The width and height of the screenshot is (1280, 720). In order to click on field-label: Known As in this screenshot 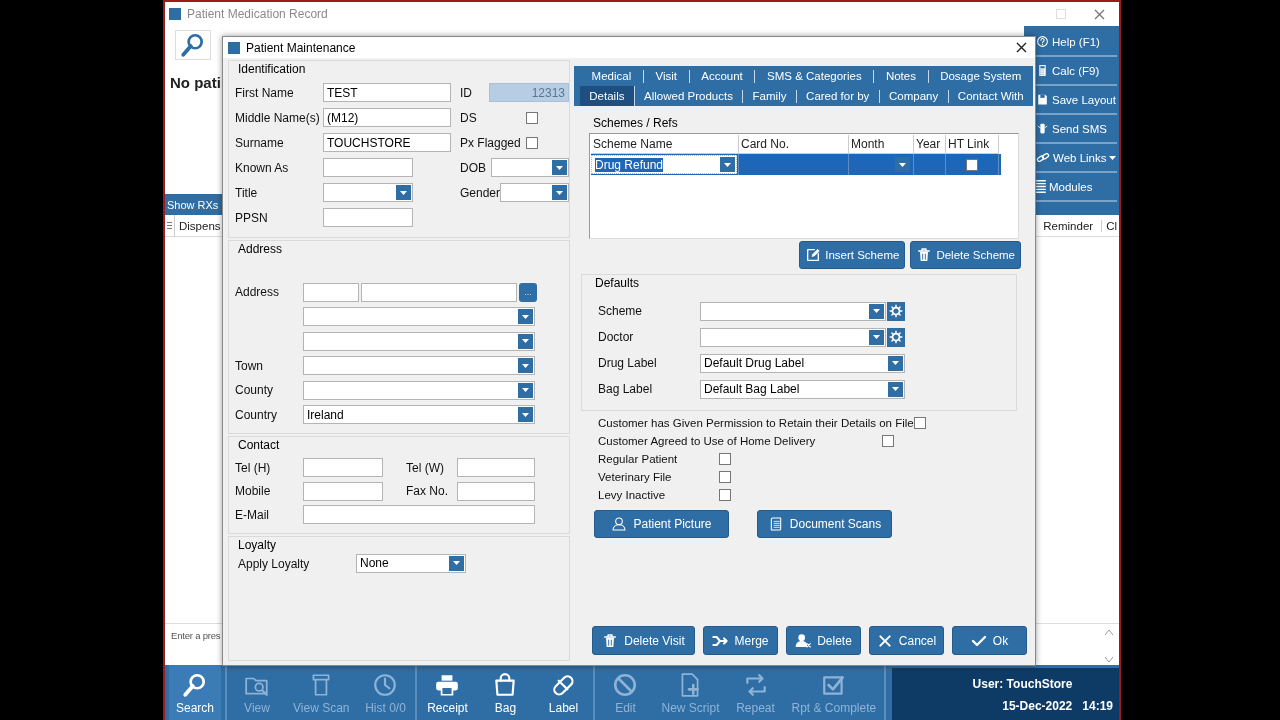, I will do `click(262, 167)`.